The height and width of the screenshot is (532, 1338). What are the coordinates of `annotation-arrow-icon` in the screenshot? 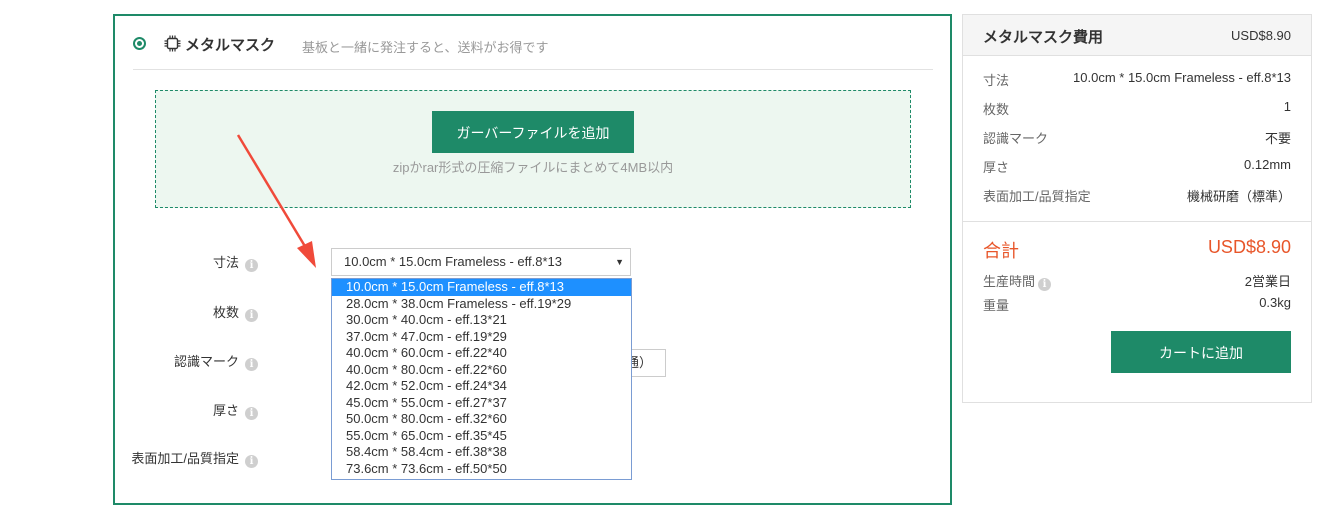 It's located at (276, 201).